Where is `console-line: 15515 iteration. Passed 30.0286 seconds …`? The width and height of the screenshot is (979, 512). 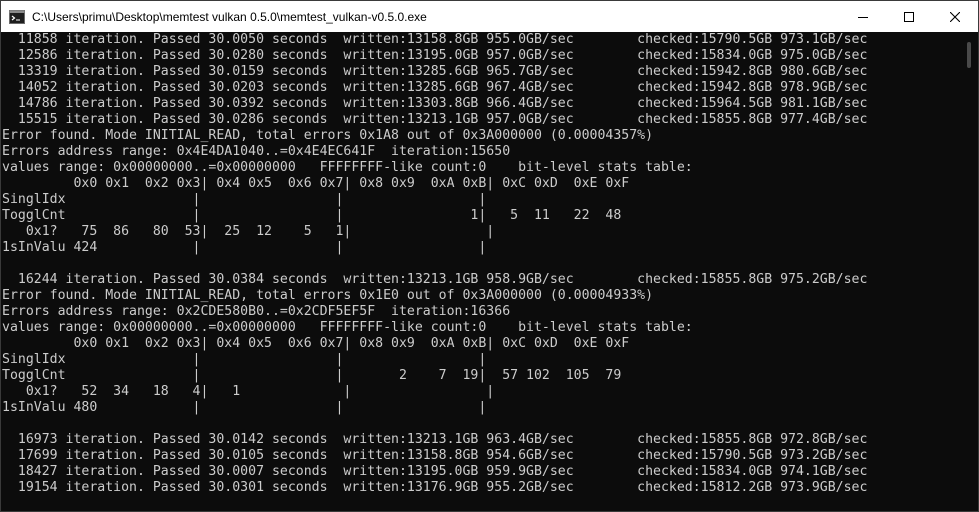 console-line: 15515 iteration. Passed 30.0286 seconds … is located at coordinates (435, 119).